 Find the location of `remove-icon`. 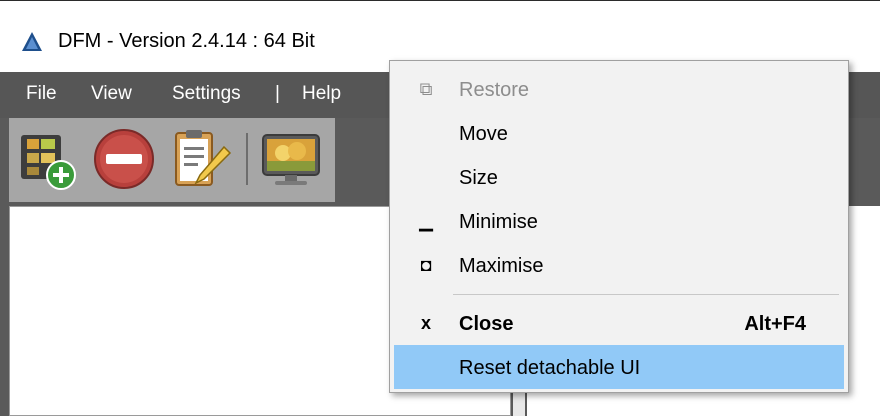

remove-icon is located at coordinates (124, 159).